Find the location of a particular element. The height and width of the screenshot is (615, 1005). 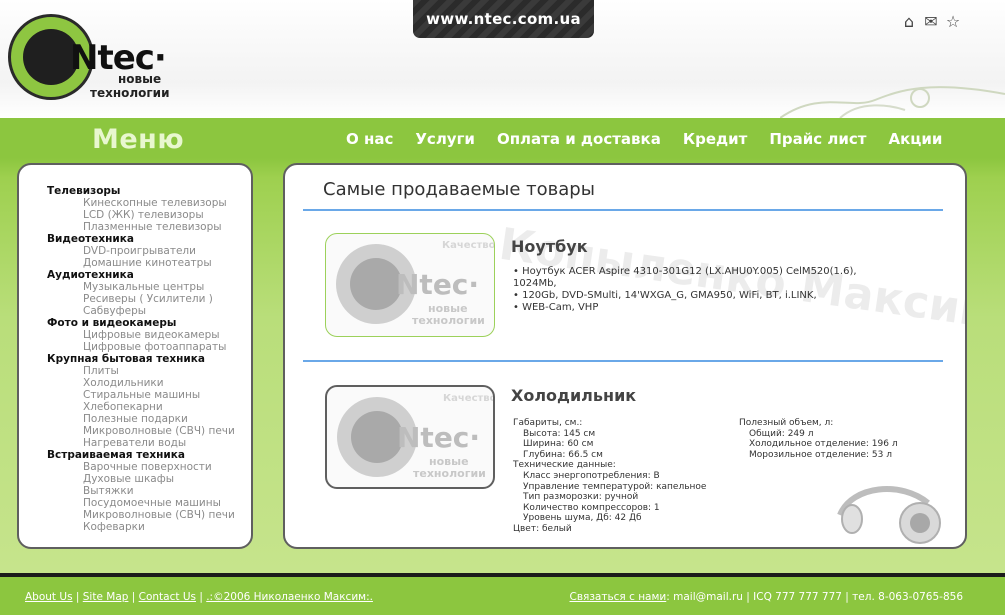

spec-line: Габариты, см.: is located at coordinates (548, 423).